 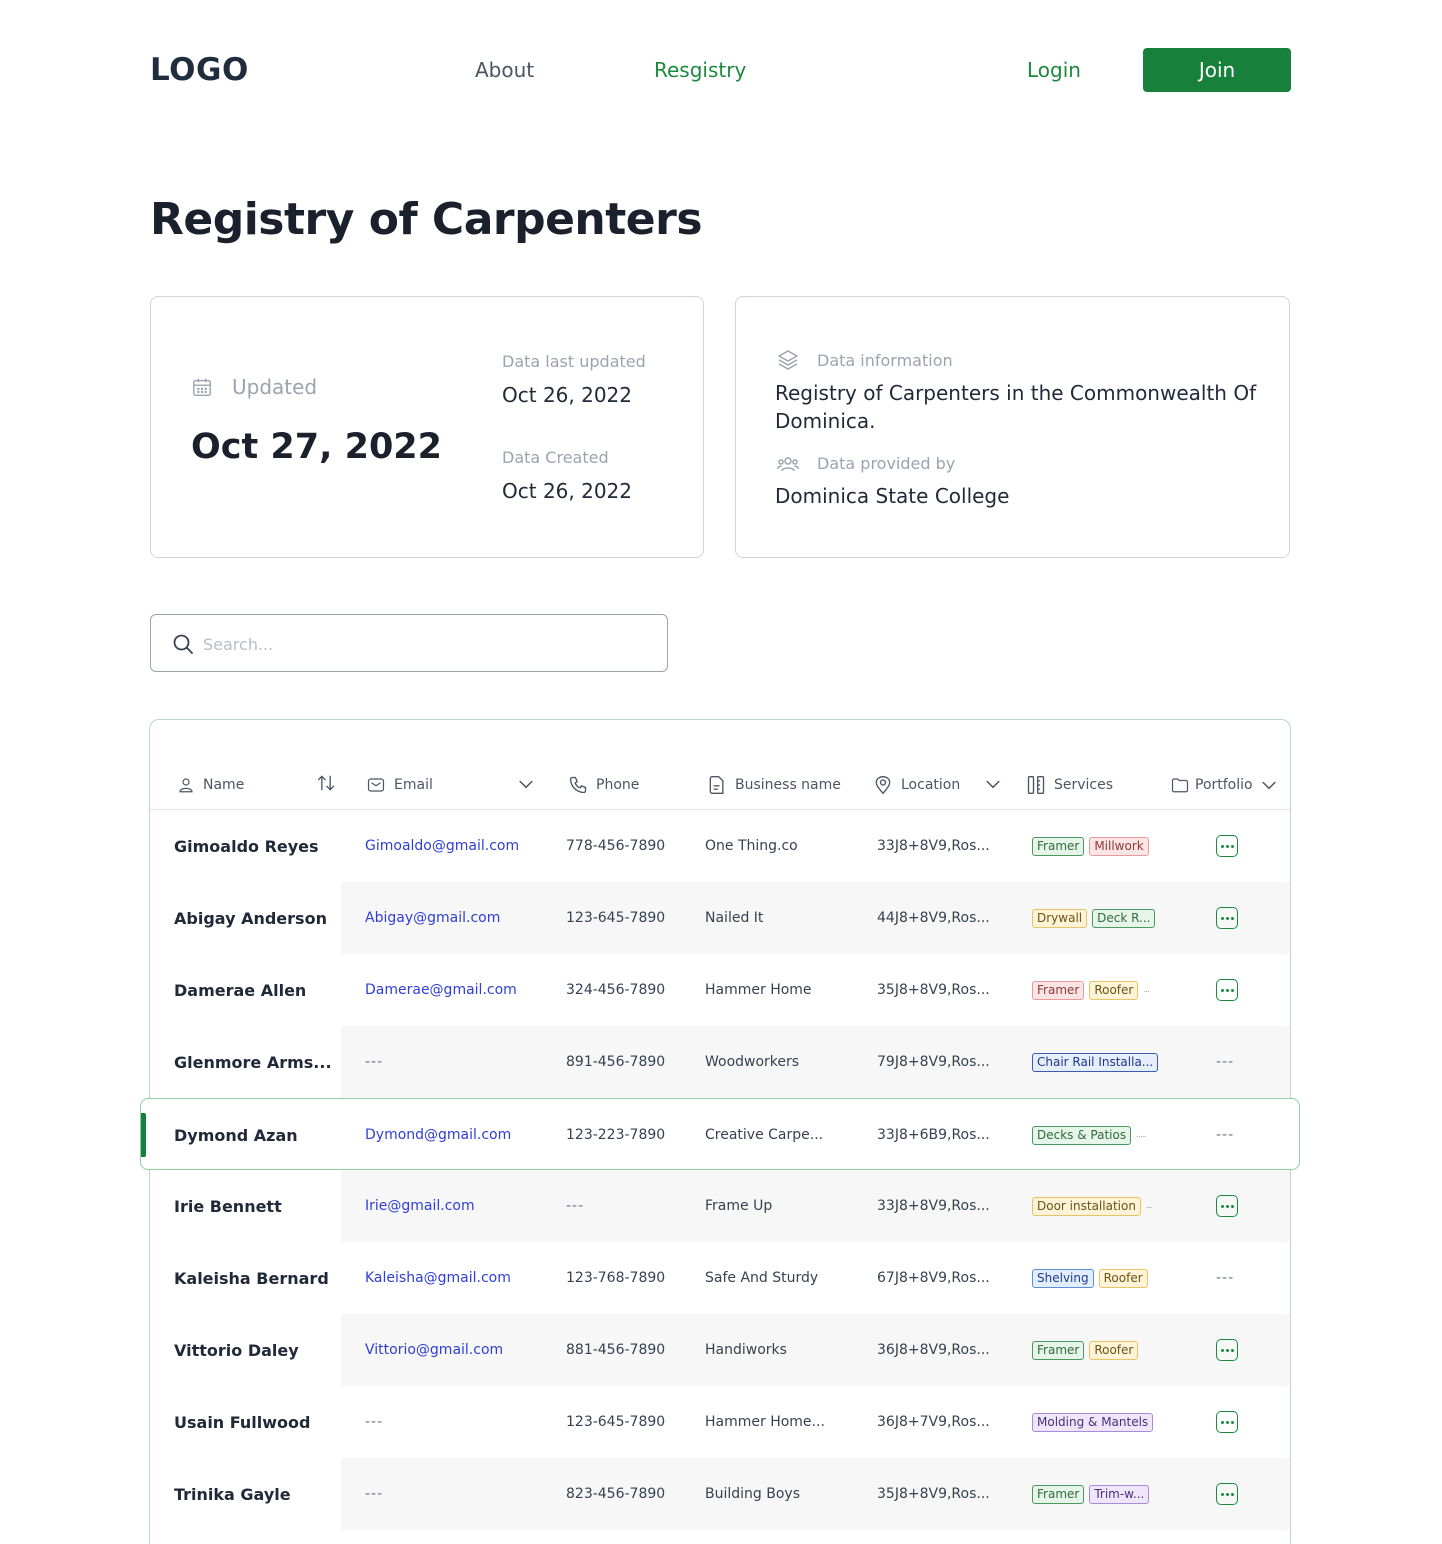 What do you see at coordinates (739, 1206) in the screenshot?
I see `cell-business: Frame Up` at bounding box center [739, 1206].